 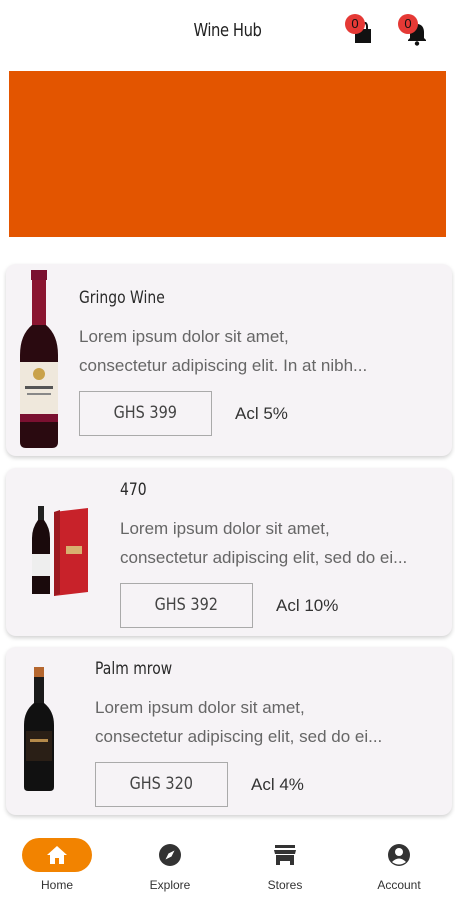 What do you see at coordinates (170, 885) in the screenshot?
I see `nav-label: Explore` at bounding box center [170, 885].